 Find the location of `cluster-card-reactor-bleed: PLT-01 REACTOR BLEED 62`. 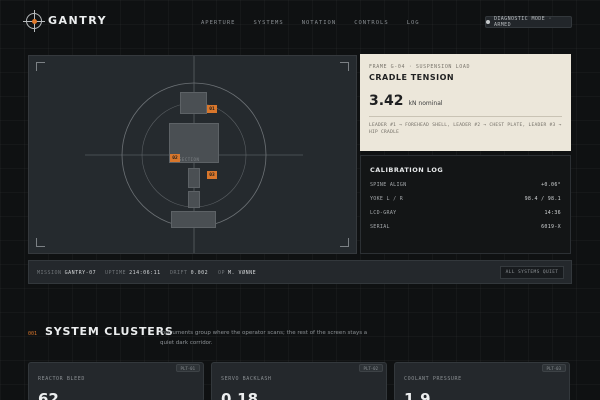

cluster-card-reactor-bleed: PLT-01 REACTOR BLEED 62 is located at coordinates (116, 381).